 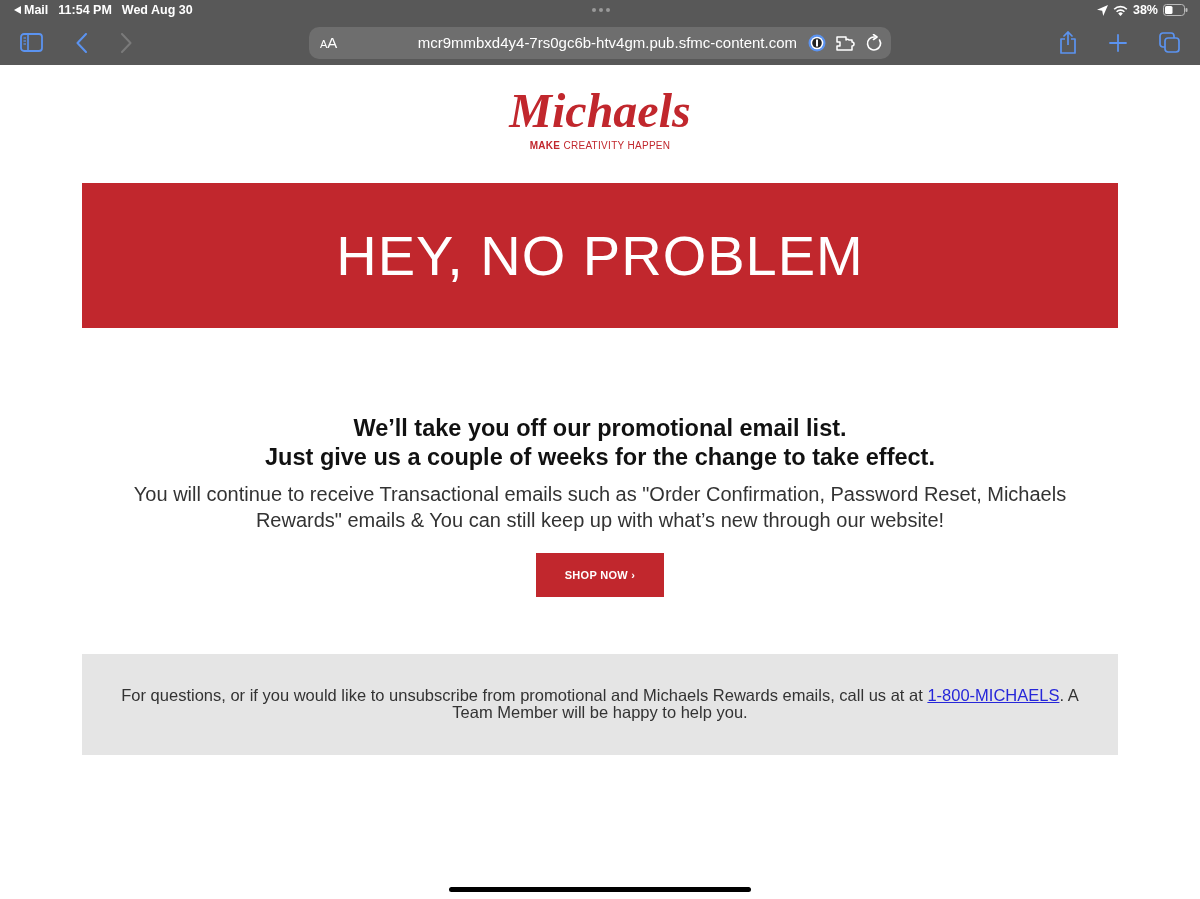 I want to click on wifi-icon, so click(x=1120, y=10).